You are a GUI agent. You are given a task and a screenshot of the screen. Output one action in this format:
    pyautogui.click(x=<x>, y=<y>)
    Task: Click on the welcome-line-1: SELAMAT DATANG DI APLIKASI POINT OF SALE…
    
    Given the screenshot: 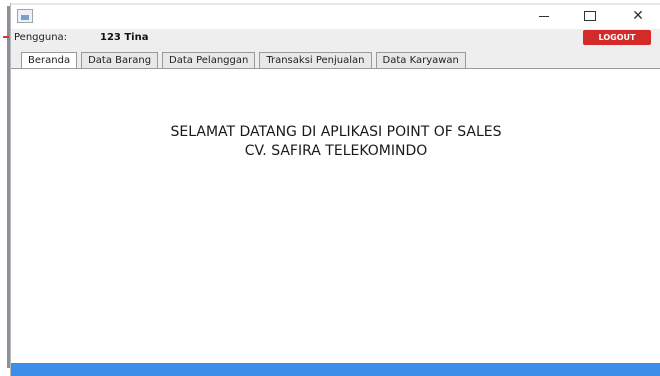 What is the action you would take?
    pyautogui.click(x=336, y=132)
    